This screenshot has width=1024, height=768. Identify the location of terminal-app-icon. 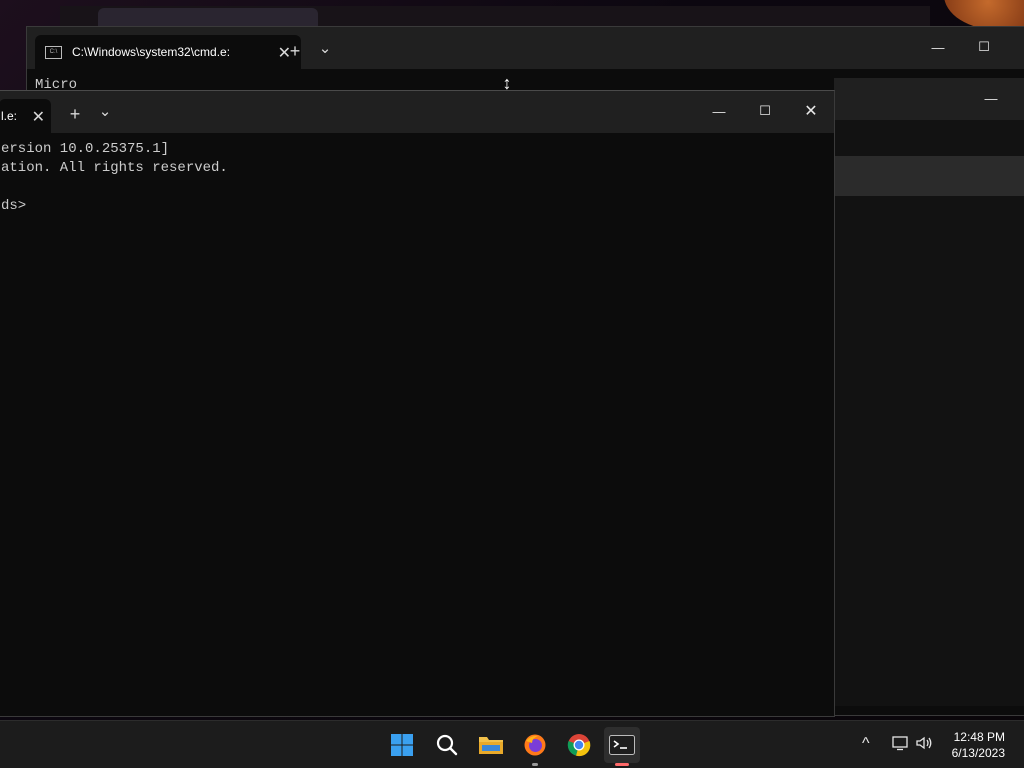
(622, 745).